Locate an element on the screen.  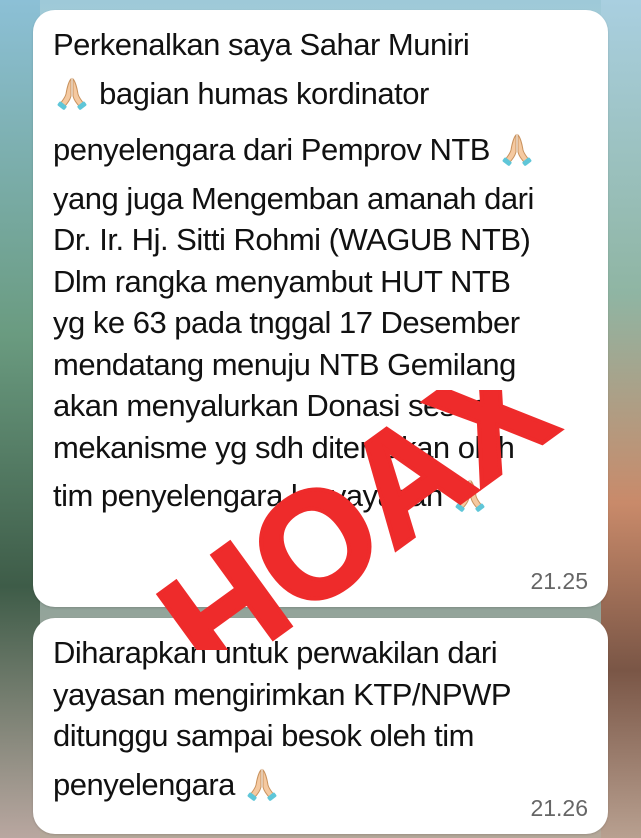
message-line: ditunggu sampai besok oleh tim is located at coordinates (263, 735).